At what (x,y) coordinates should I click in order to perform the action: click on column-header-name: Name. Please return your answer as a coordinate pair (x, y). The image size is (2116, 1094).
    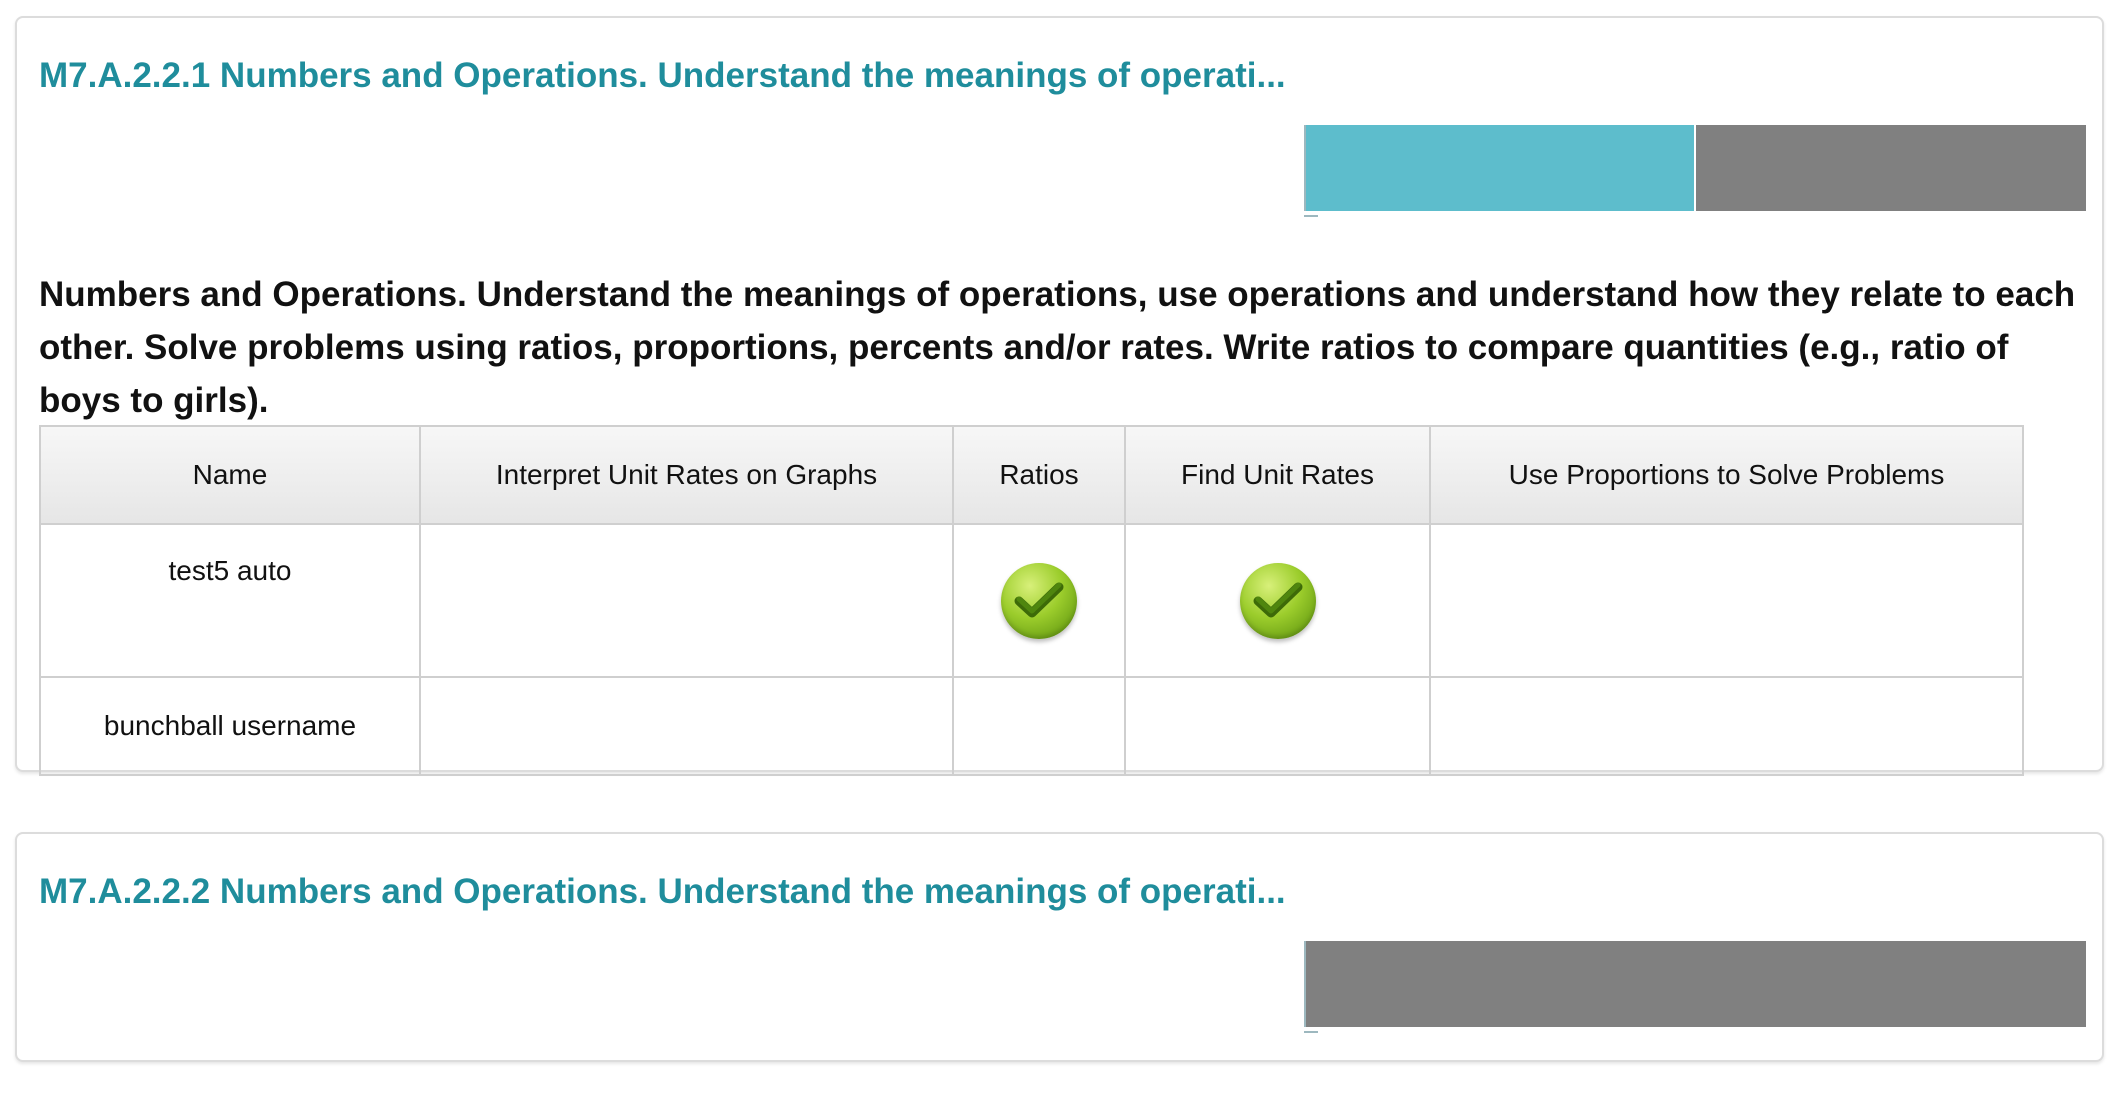
    Looking at the image, I should click on (230, 475).